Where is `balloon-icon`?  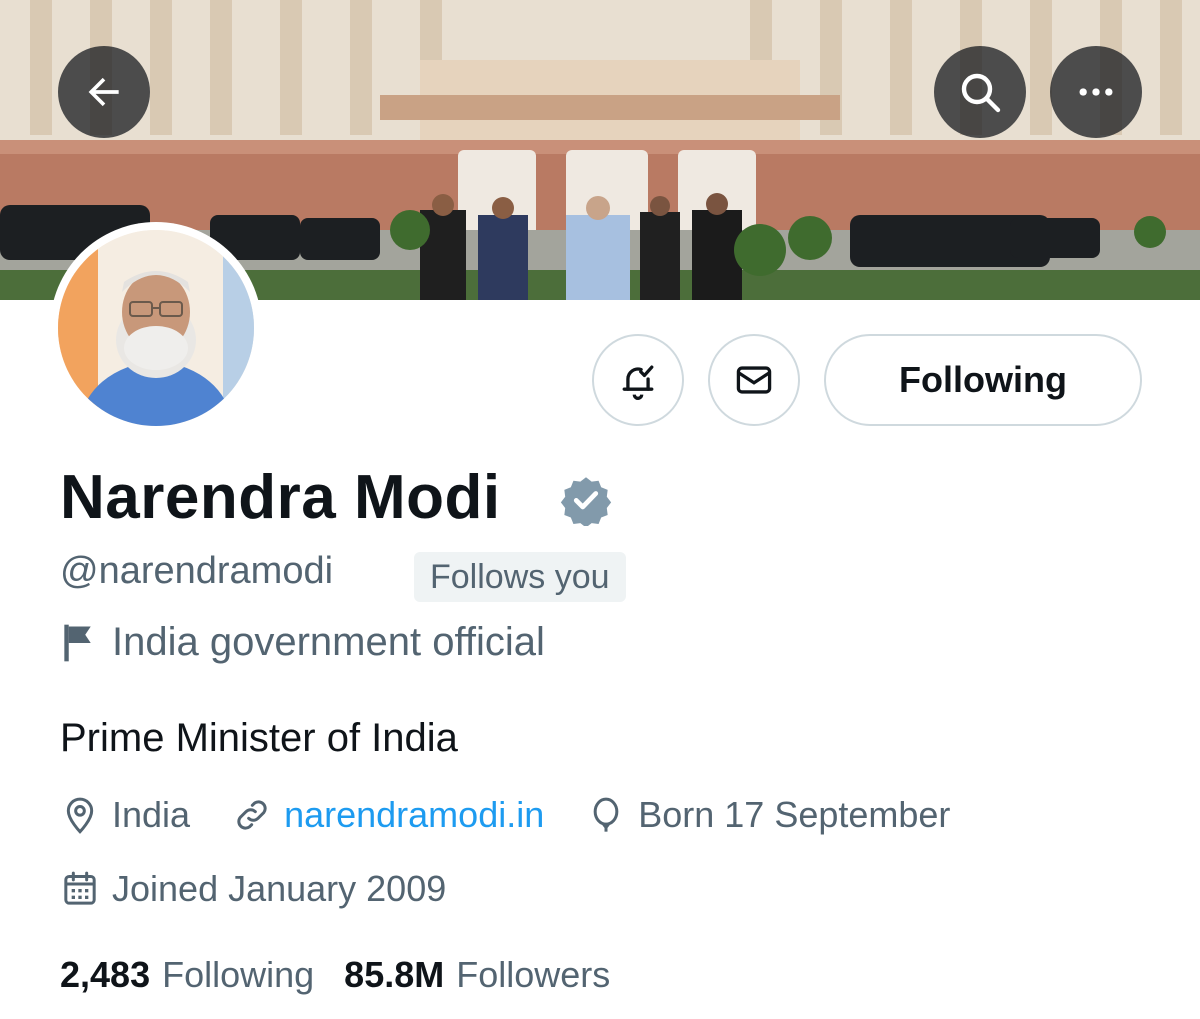 balloon-icon is located at coordinates (606, 814).